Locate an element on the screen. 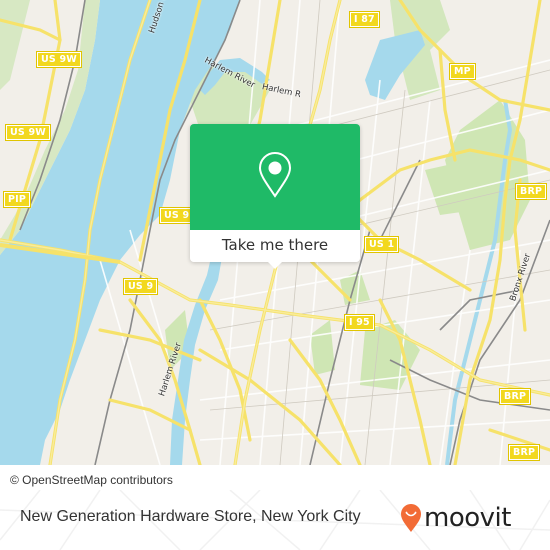 This screenshot has width=550, height=550. moovit-logo: moovit is located at coordinates (455, 518).